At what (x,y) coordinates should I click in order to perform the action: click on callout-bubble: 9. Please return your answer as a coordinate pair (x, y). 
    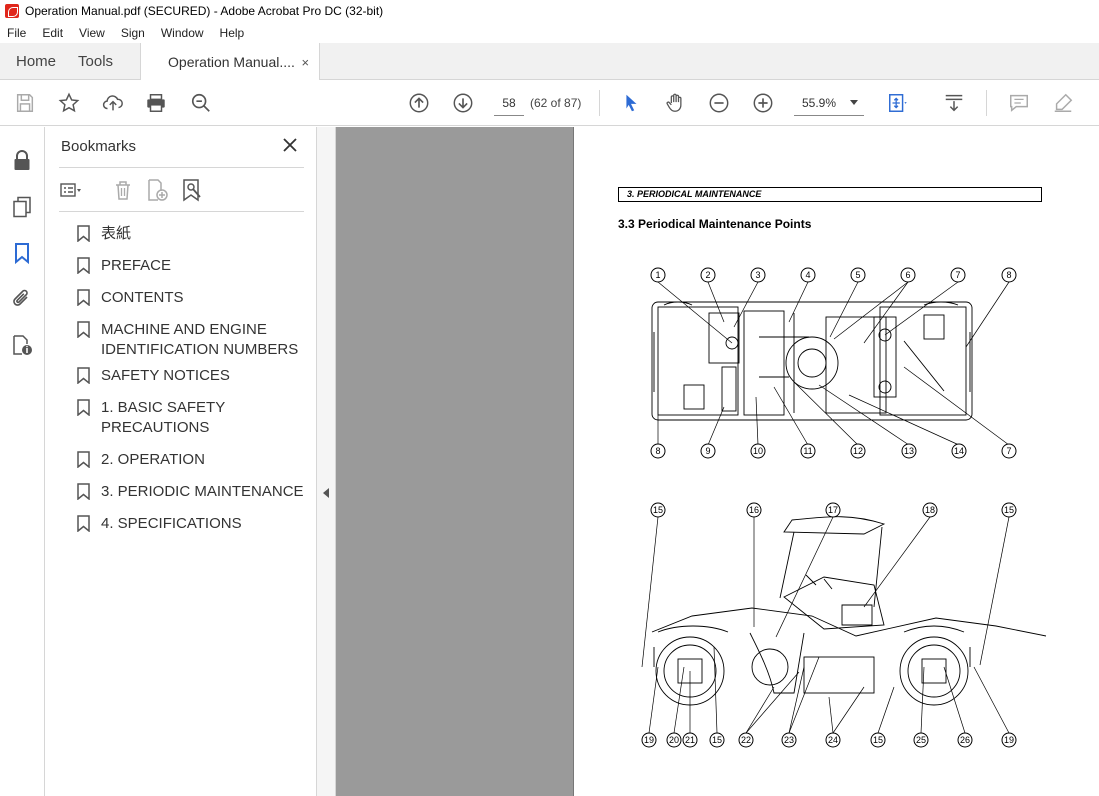
    Looking at the image, I should click on (708, 451).